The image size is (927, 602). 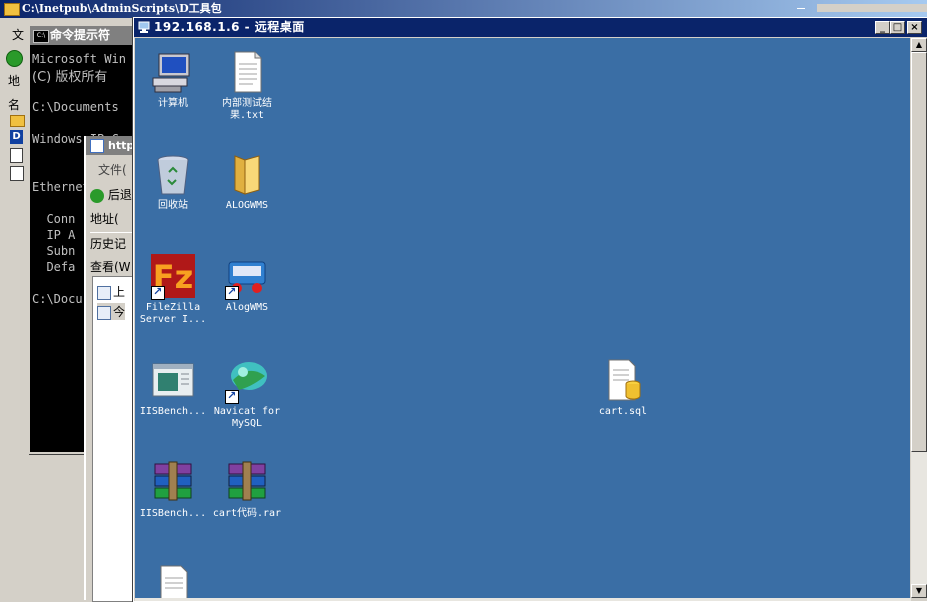 What do you see at coordinates (17, 173) in the screenshot?
I see `script-file-icon` at bounding box center [17, 173].